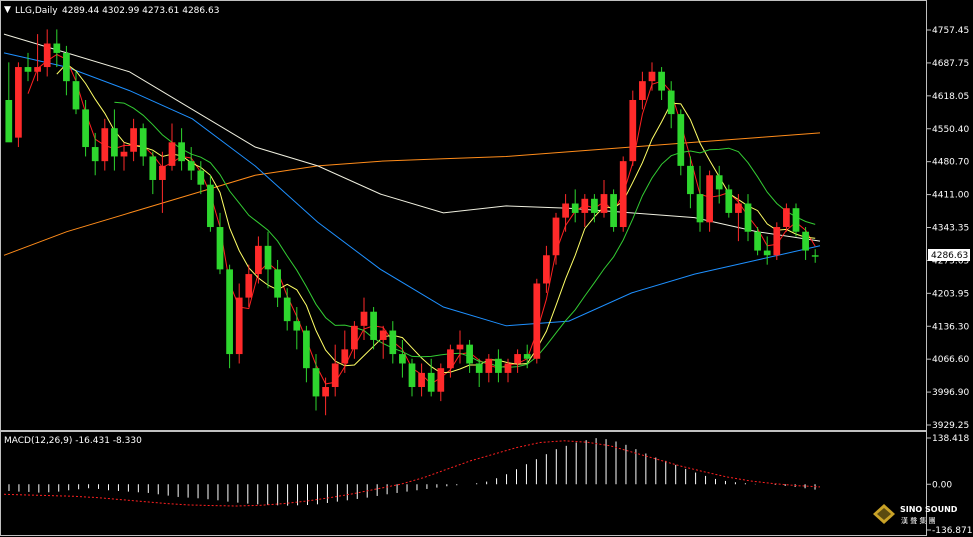  I want to click on price-tick-label: 4136.30, so click(950, 327).